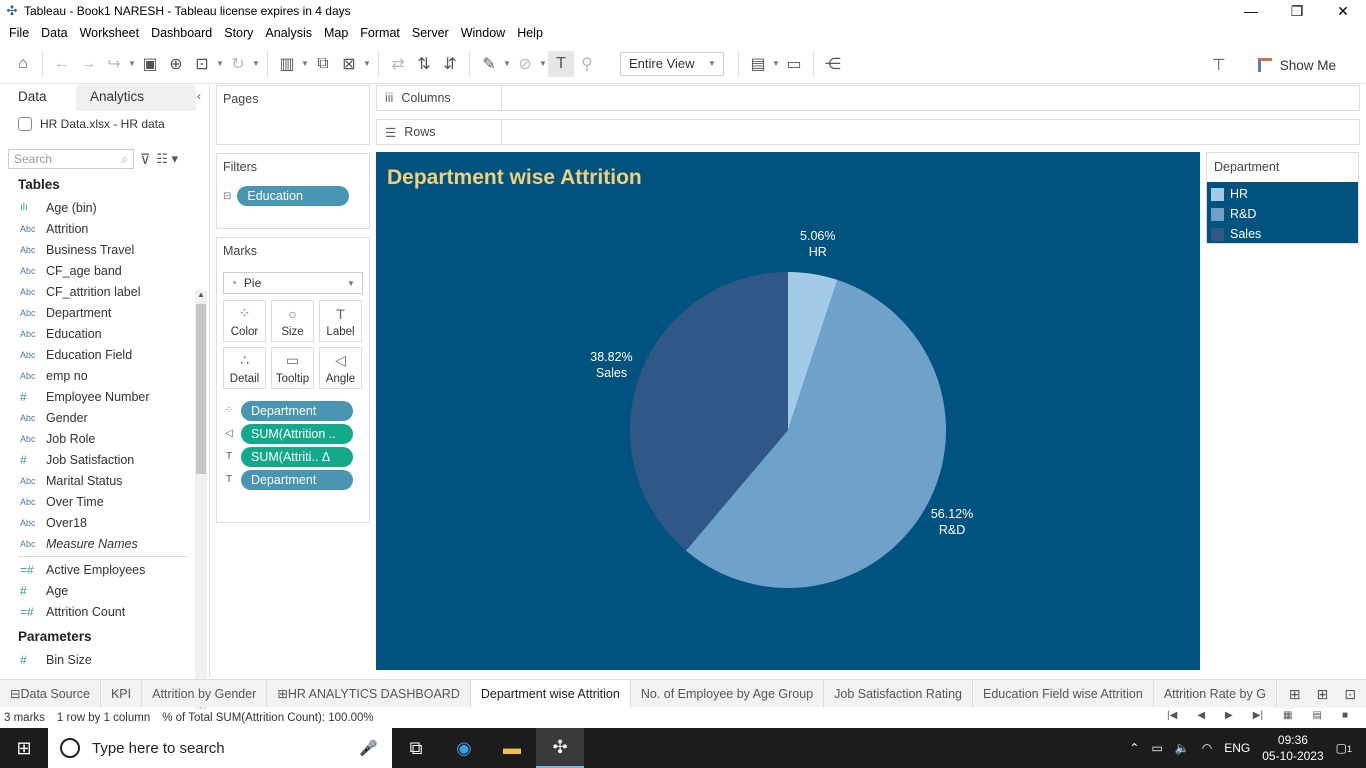 This screenshot has height=768, width=1366. I want to click on show-filmstrip-icon: ▤, so click(1319, 715).